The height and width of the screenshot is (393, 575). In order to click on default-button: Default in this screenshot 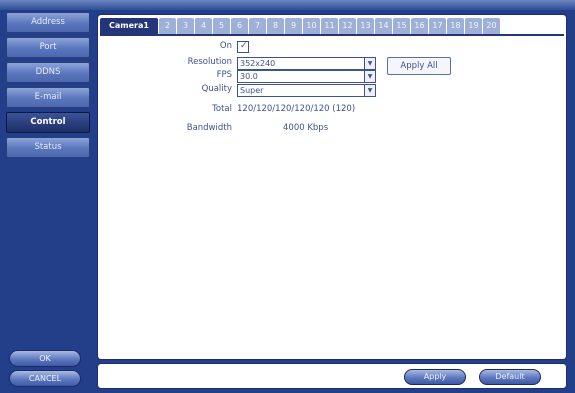, I will do `click(510, 377)`.